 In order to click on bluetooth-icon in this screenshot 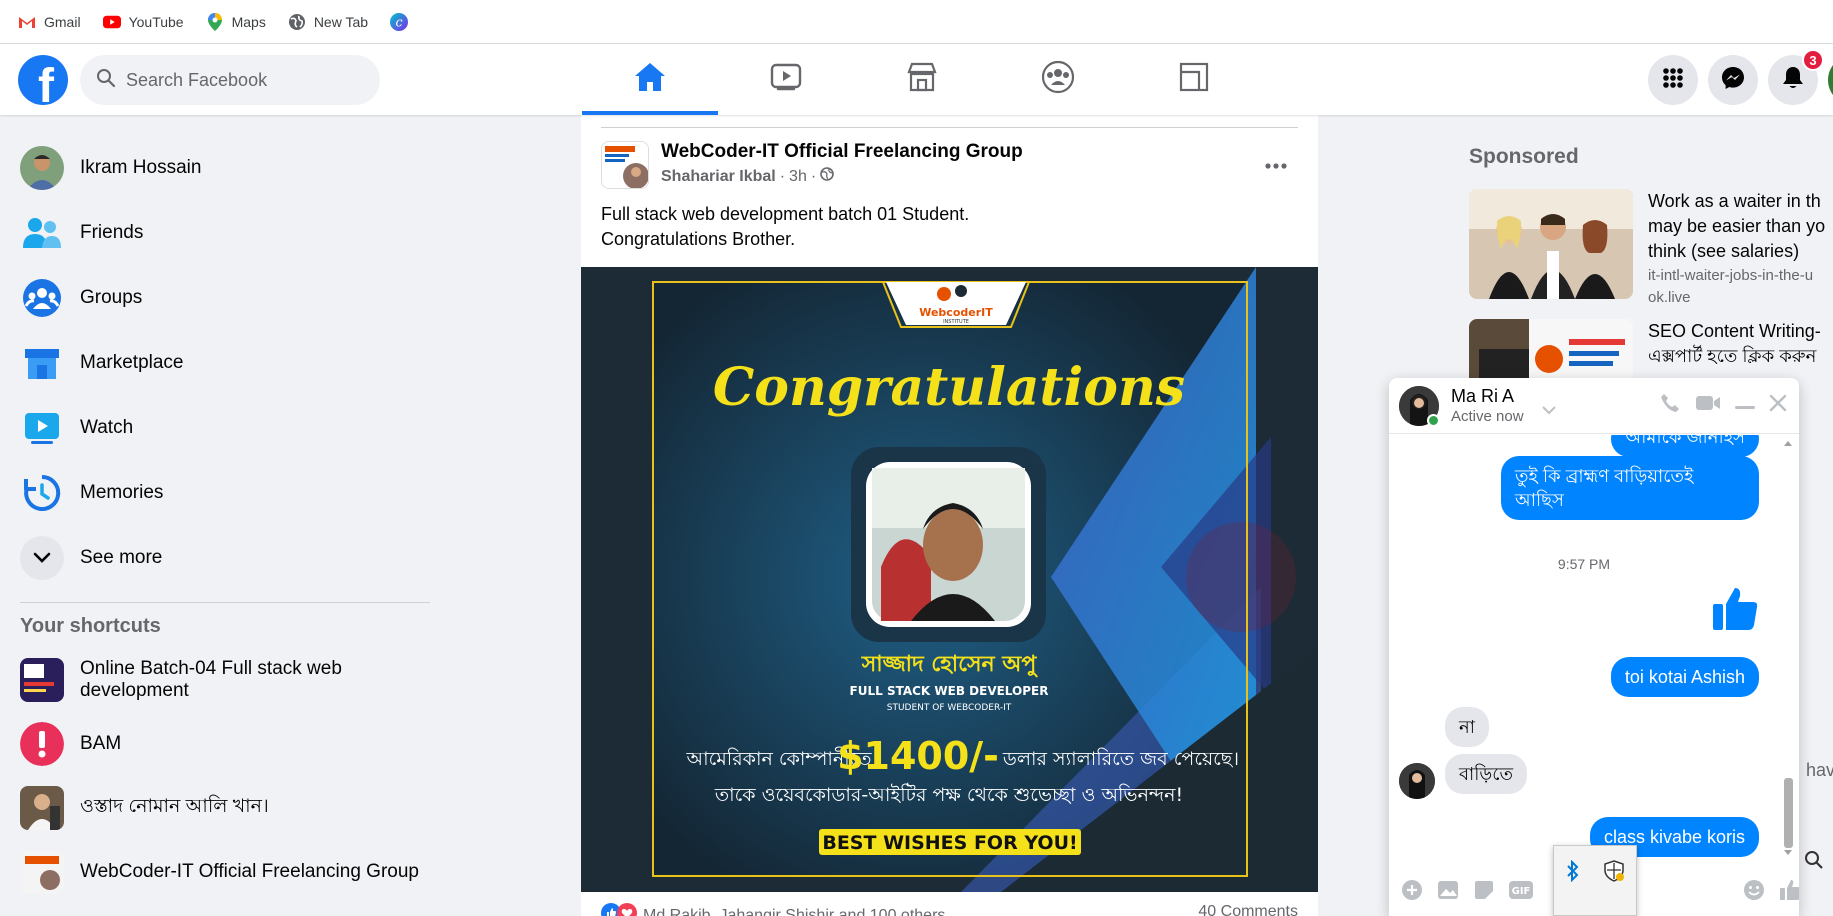, I will do `click(1573, 873)`.